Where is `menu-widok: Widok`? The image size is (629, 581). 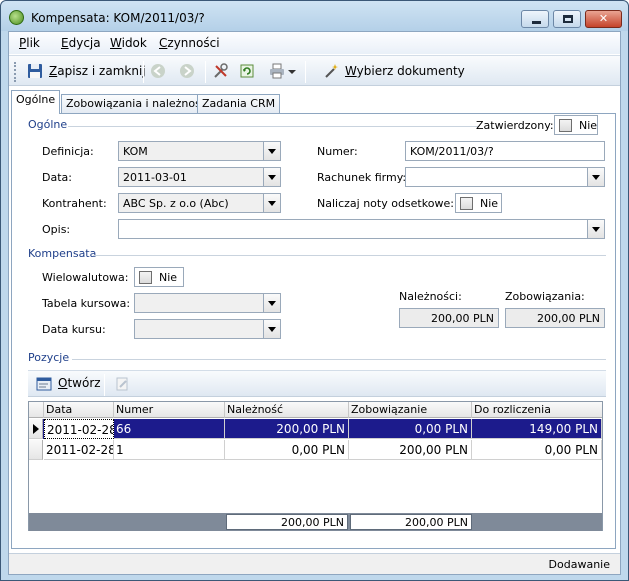
menu-widok: Widok is located at coordinates (128, 43).